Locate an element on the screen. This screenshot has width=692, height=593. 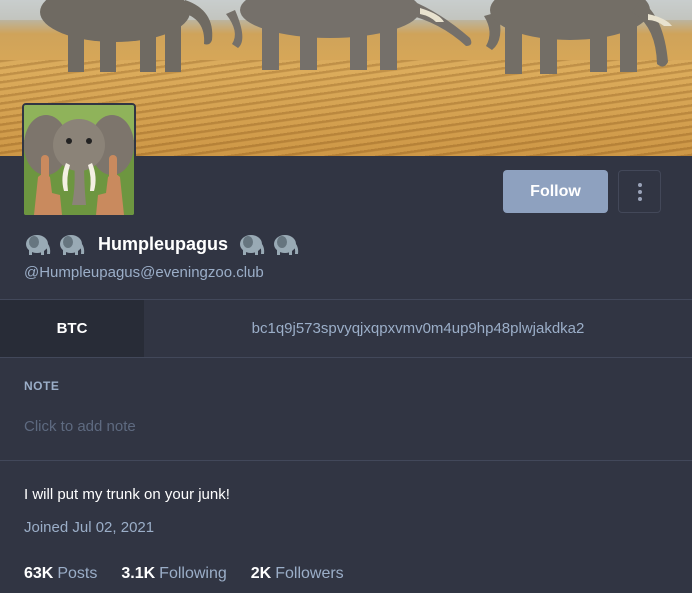
following-label: Following is located at coordinates (193, 573).